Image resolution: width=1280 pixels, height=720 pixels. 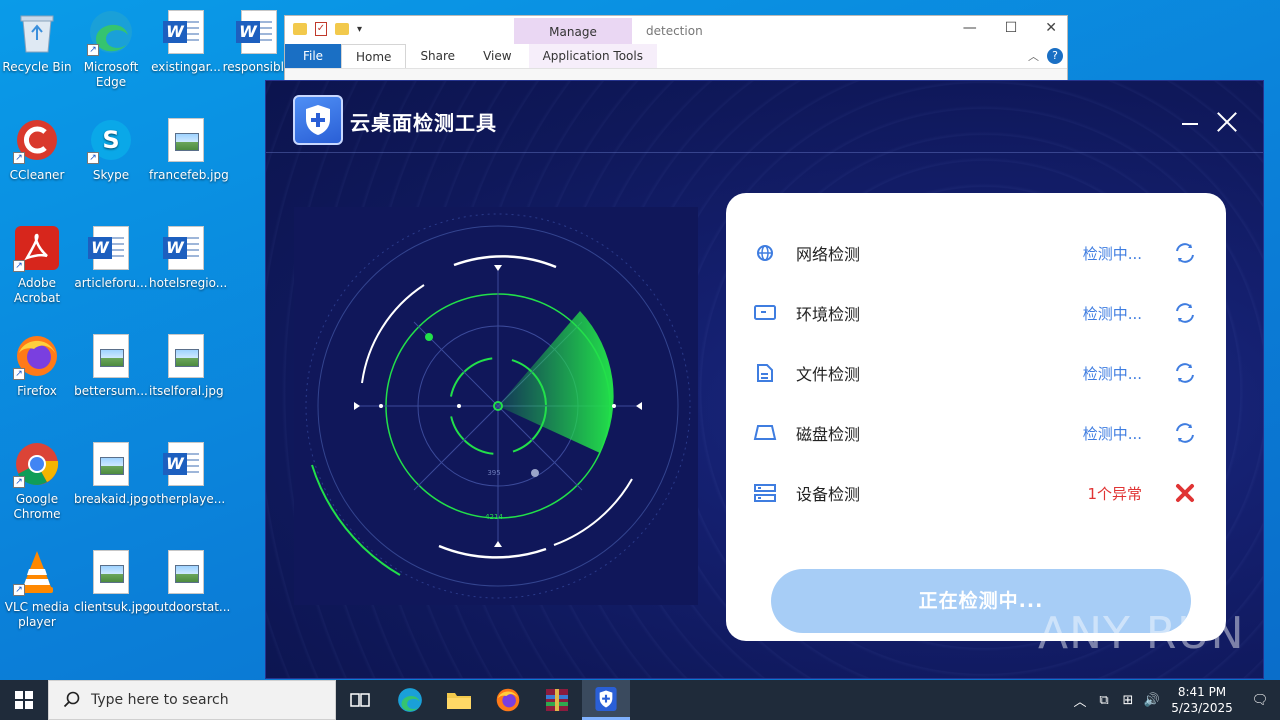 What do you see at coordinates (110, 140) in the screenshot?
I see `svg-text: S` at bounding box center [110, 140].